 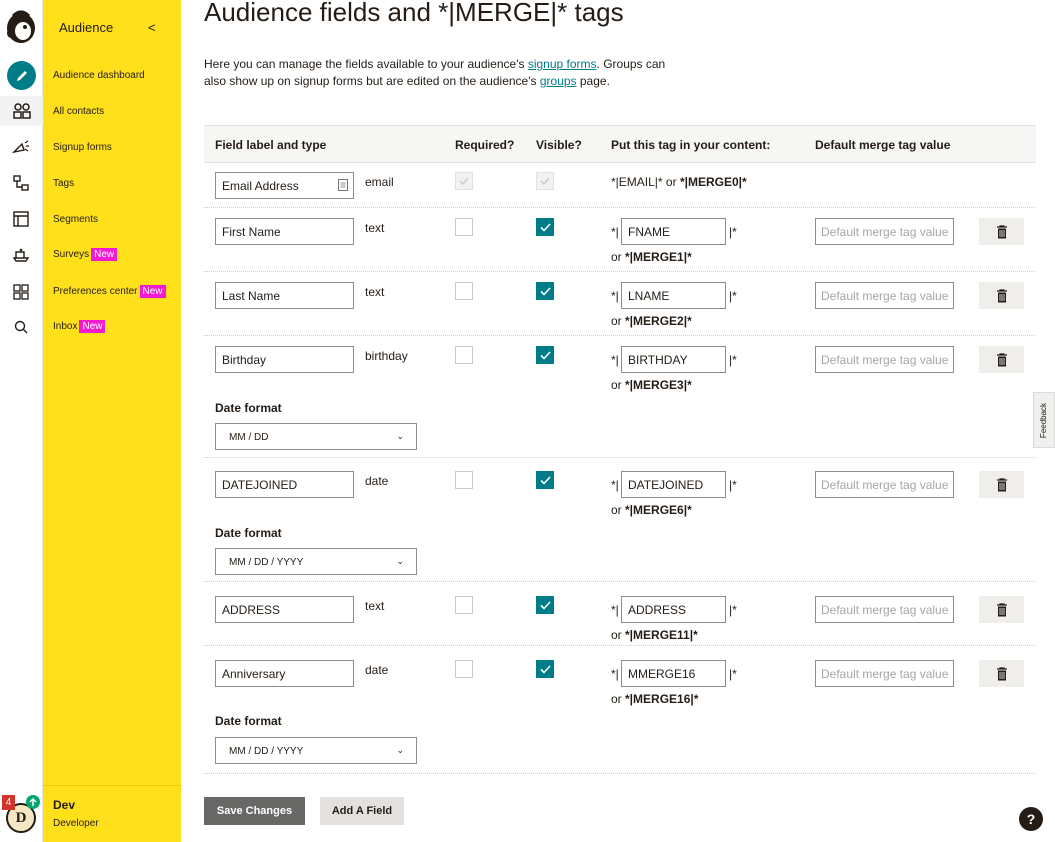 What do you see at coordinates (21, 183) in the screenshot?
I see `automations-icon` at bounding box center [21, 183].